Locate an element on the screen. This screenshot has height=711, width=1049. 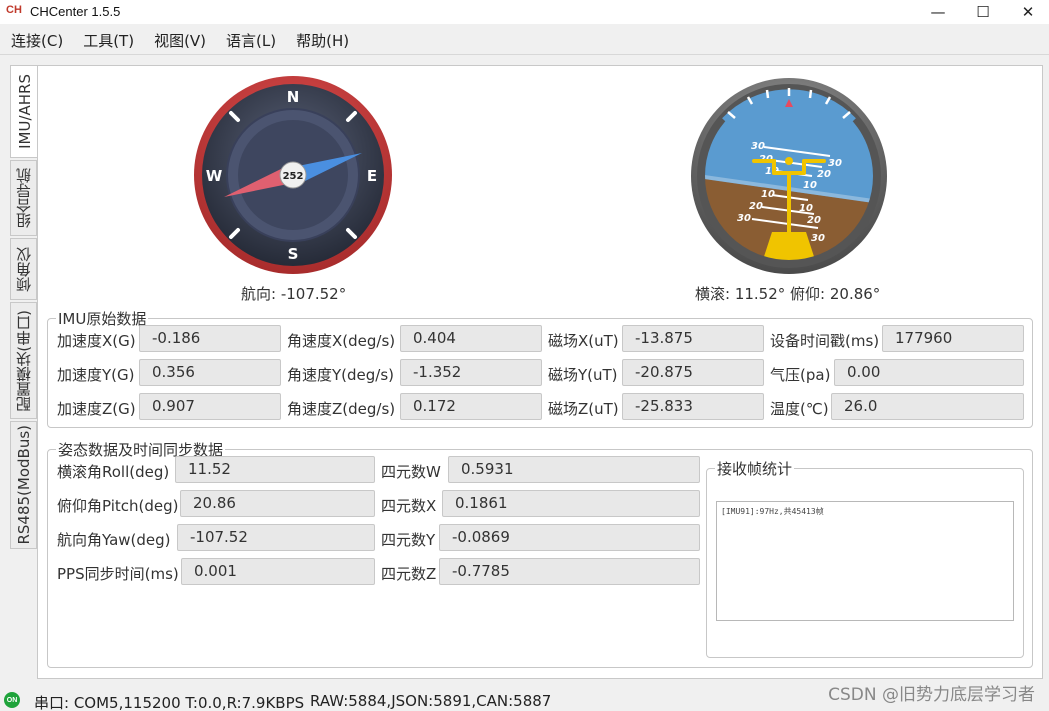
quat-y-label: 四元数Y is located at coordinates (408, 540).